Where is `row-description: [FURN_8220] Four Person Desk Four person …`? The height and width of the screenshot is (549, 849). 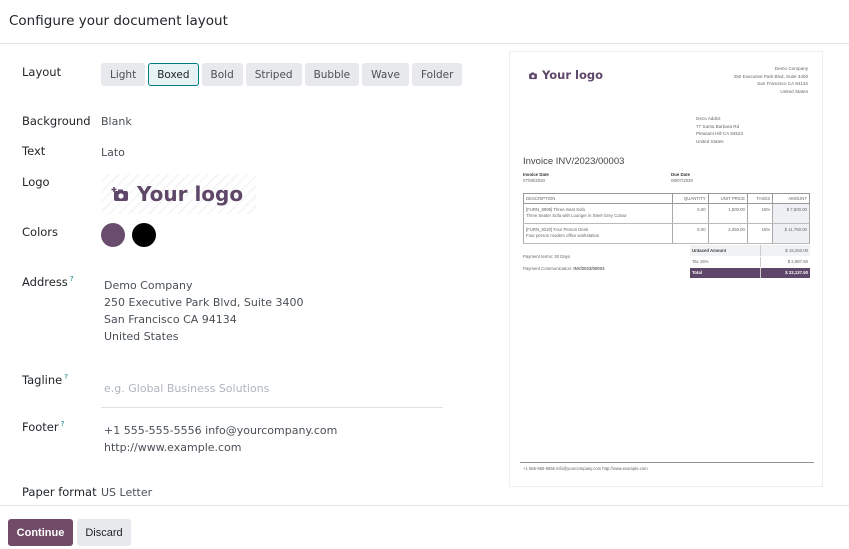 row-description: [FURN_8220] Four Person Desk Four person … is located at coordinates (598, 233).